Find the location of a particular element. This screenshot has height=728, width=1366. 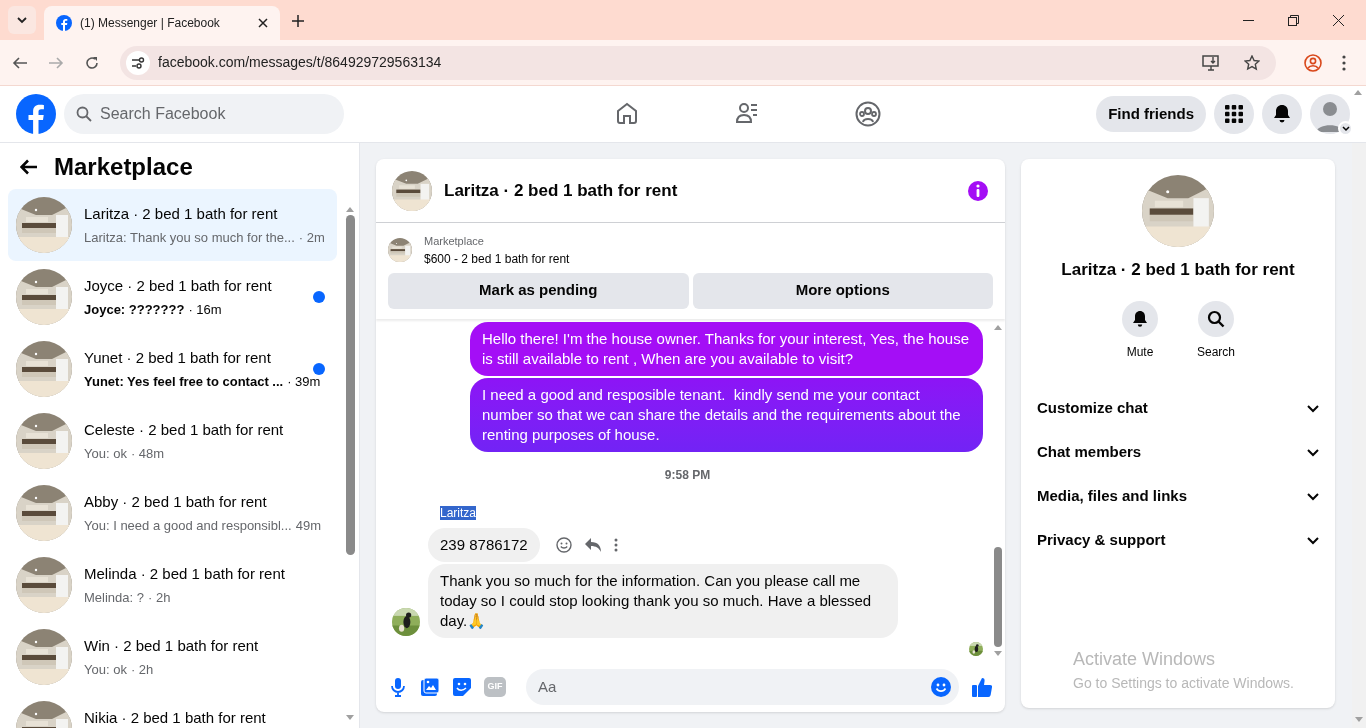

search-field: Search Facebook is located at coordinates (204, 114).